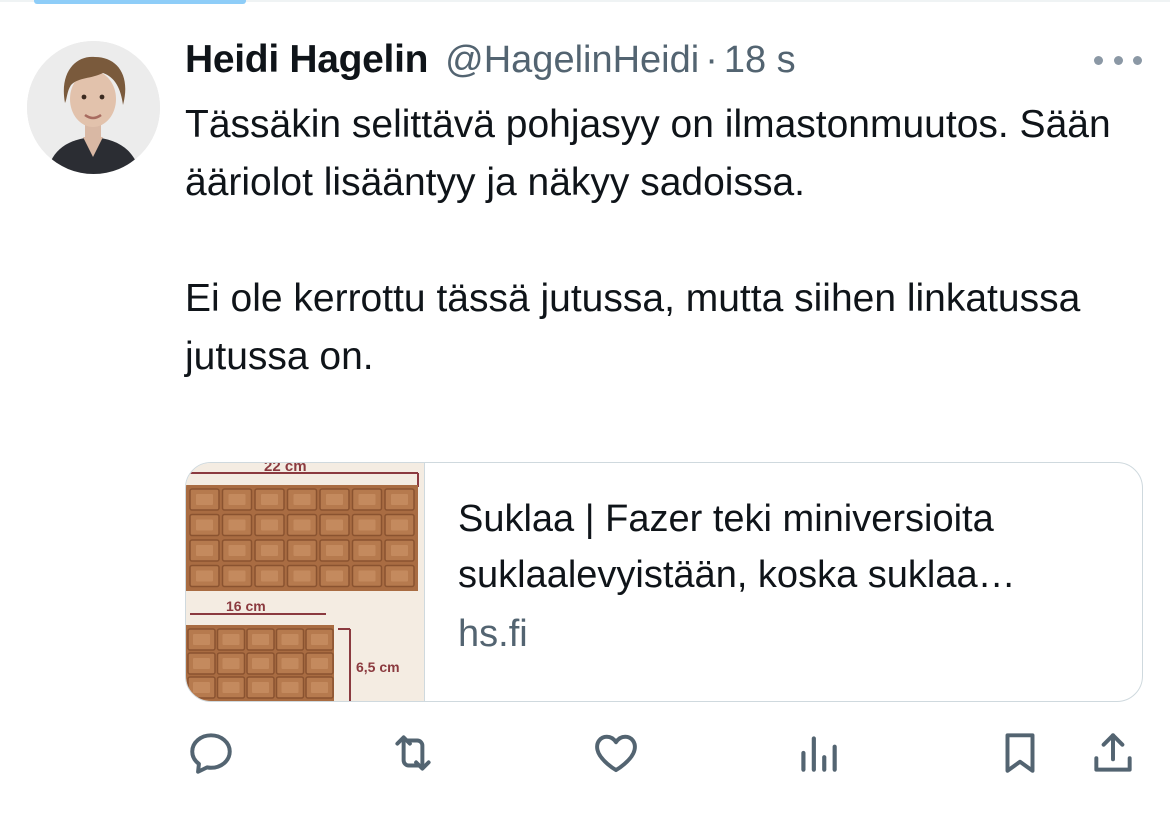 The image size is (1170, 814). Describe the element at coordinates (783, 634) in the screenshot. I see `link-card-domain: hs.fi` at that location.